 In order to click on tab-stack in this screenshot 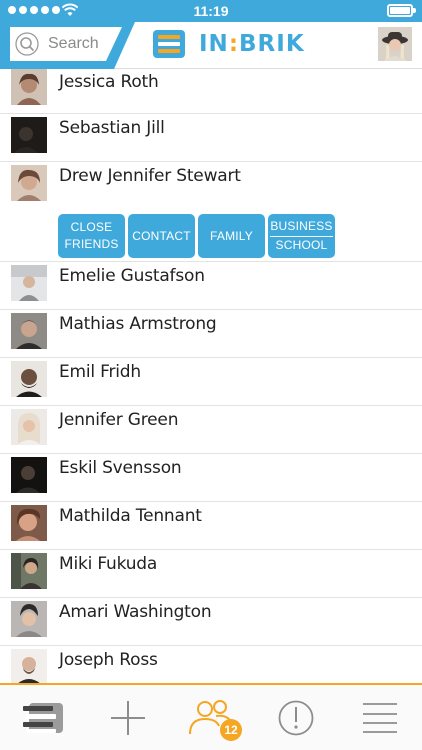, I will do `click(44, 717)`.